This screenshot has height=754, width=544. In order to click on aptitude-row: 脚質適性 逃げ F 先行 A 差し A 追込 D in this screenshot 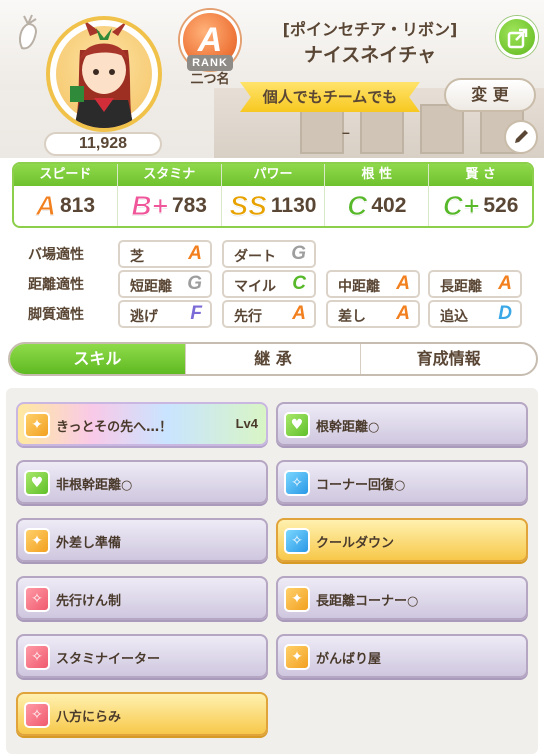, I will do `click(274, 314)`.